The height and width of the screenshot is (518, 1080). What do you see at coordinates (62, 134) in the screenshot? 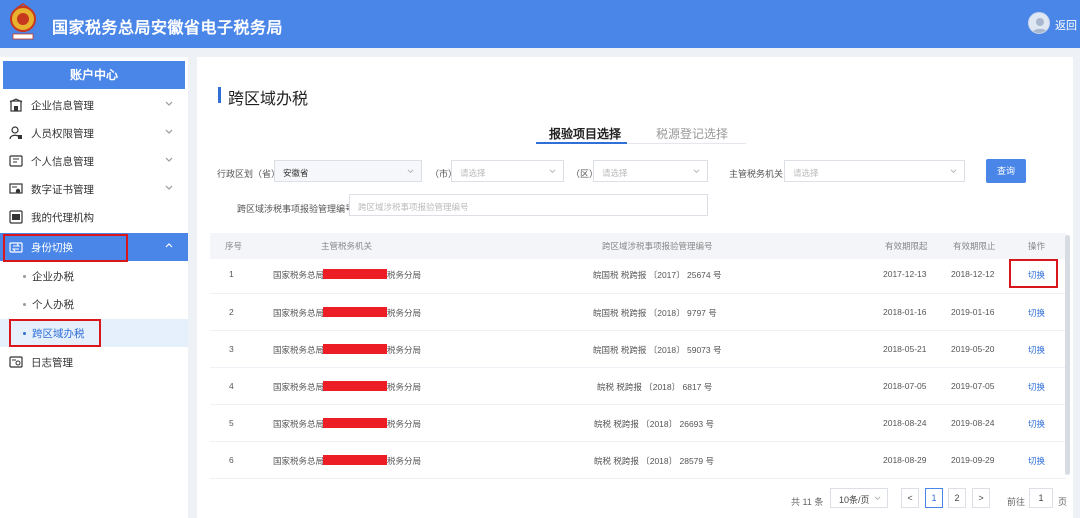
I see `sidebar-item-label: 人员权限管理` at bounding box center [62, 134].